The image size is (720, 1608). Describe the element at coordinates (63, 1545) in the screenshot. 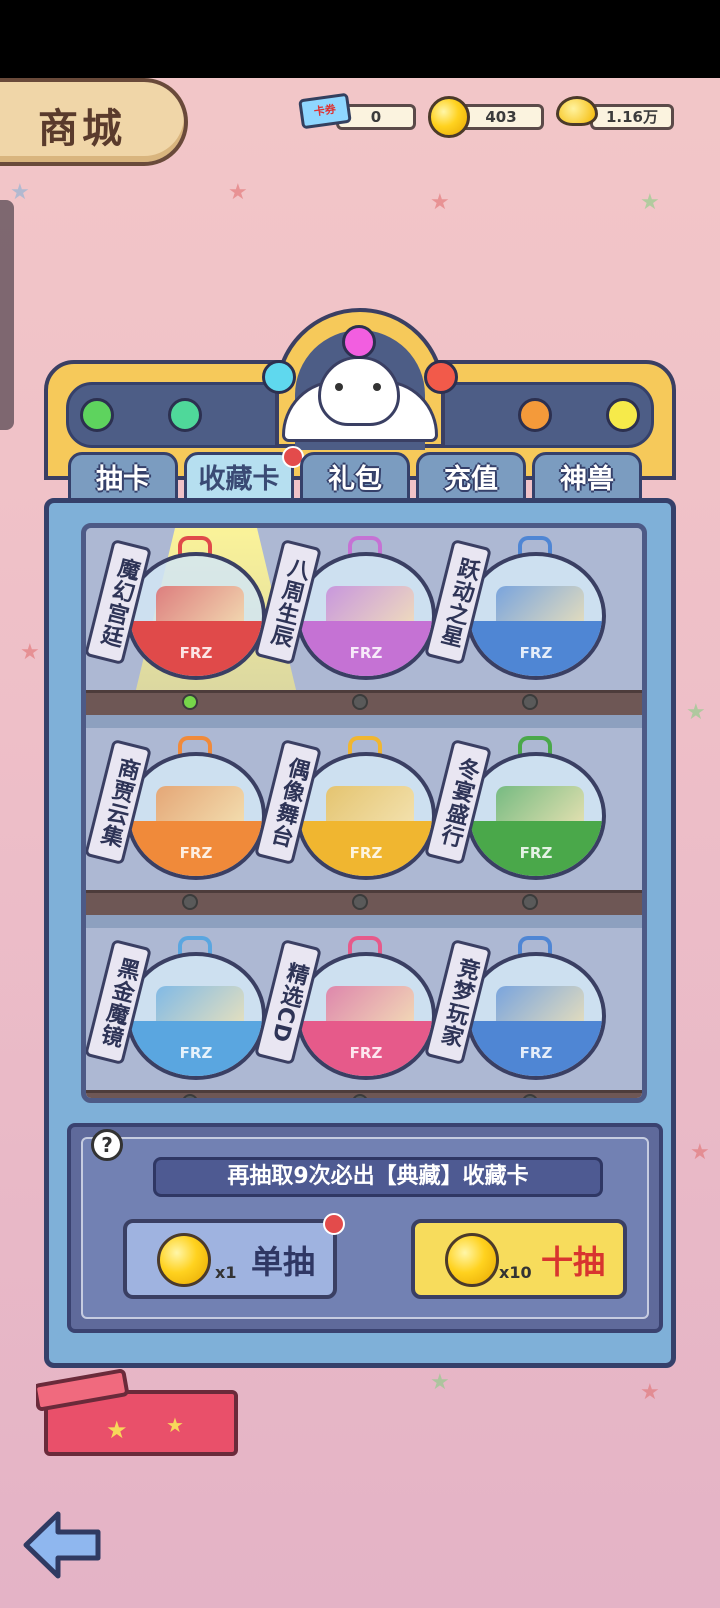

I see `back-arrow-icon` at that location.